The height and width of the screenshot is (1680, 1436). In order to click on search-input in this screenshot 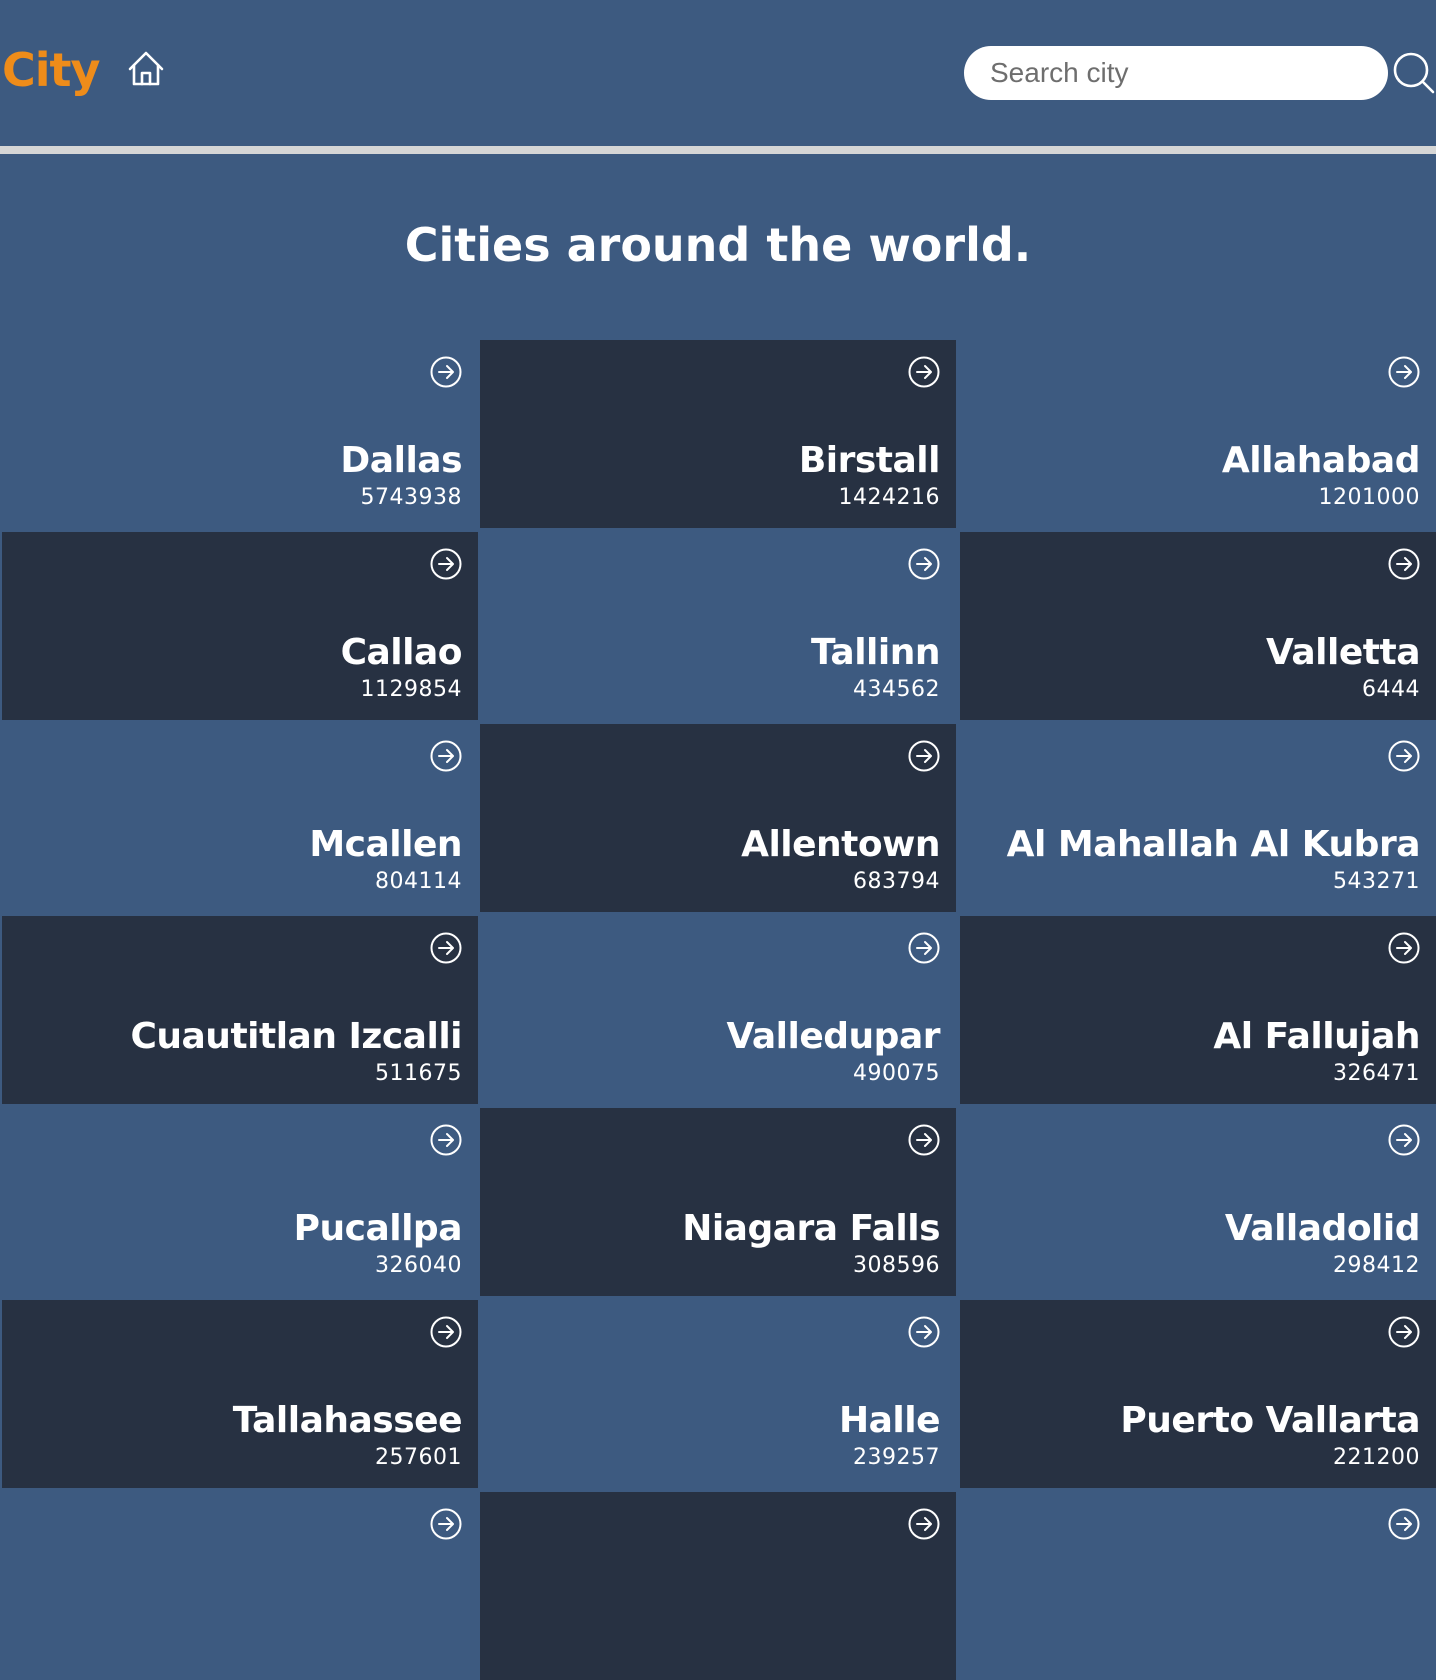, I will do `click(1176, 73)`.